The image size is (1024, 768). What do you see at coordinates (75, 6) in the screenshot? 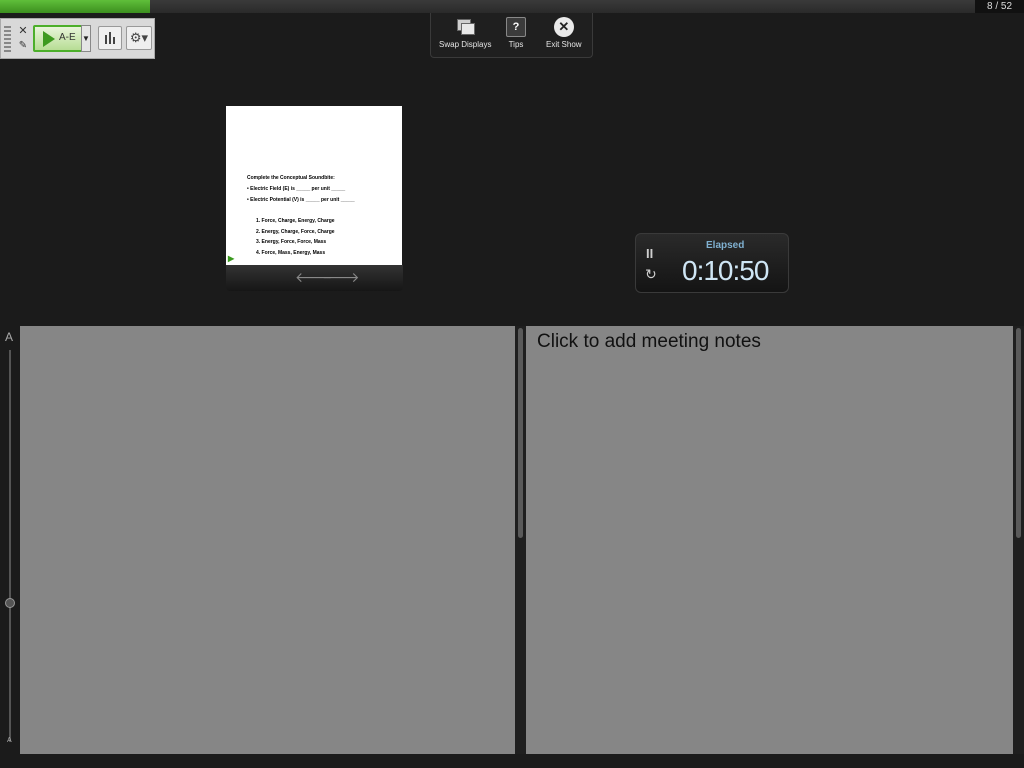
I see `slide-progress-fill` at bounding box center [75, 6].